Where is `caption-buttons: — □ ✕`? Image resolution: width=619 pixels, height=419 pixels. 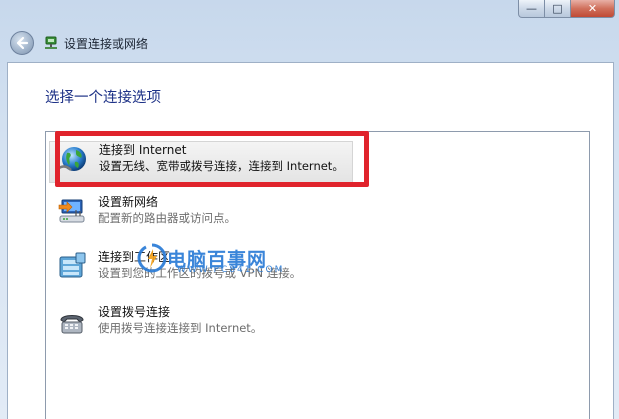
caption-buttons: — □ ✕ is located at coordinates (566, 9).